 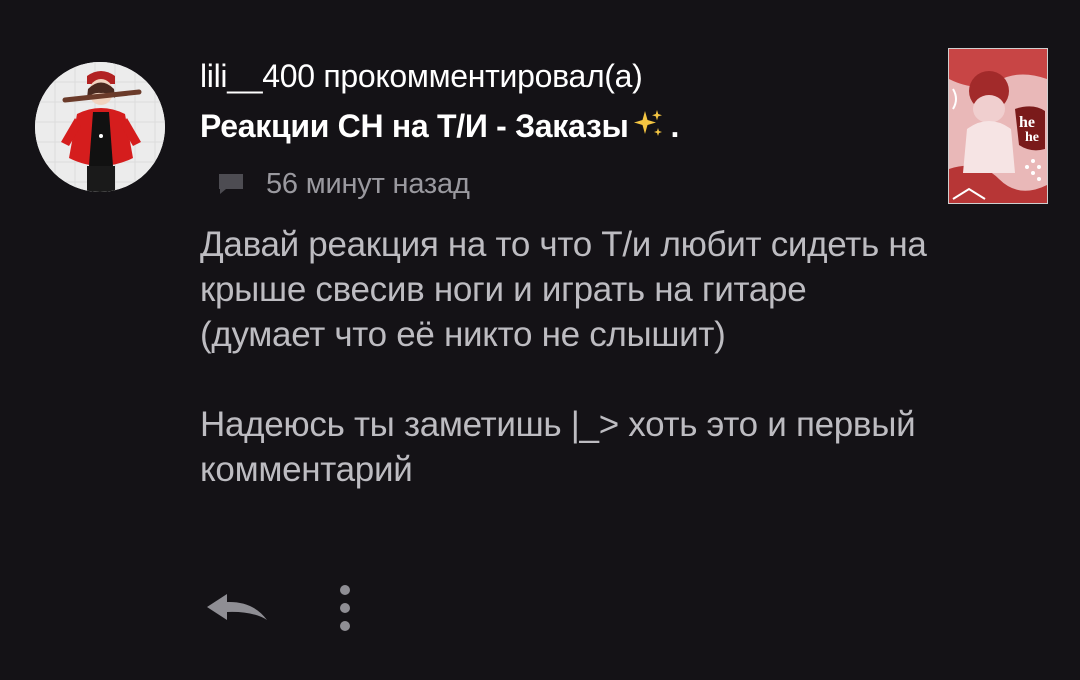 I want to click on post-title-link: Реакции СН на Т/И - Заказы, so click(x=414, y=126).